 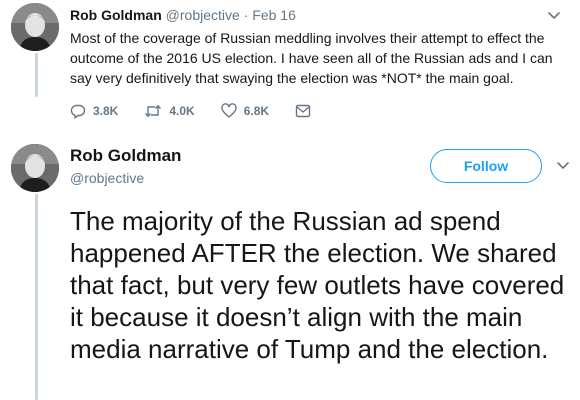 I want to click on reply-icon, so click(x=78, y=111).